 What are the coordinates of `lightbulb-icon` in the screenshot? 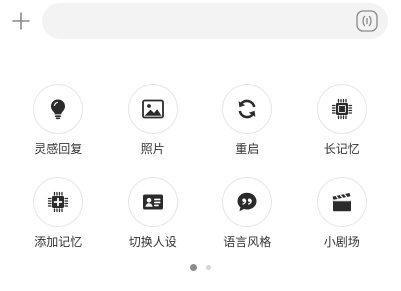 It's located at (58, 109).